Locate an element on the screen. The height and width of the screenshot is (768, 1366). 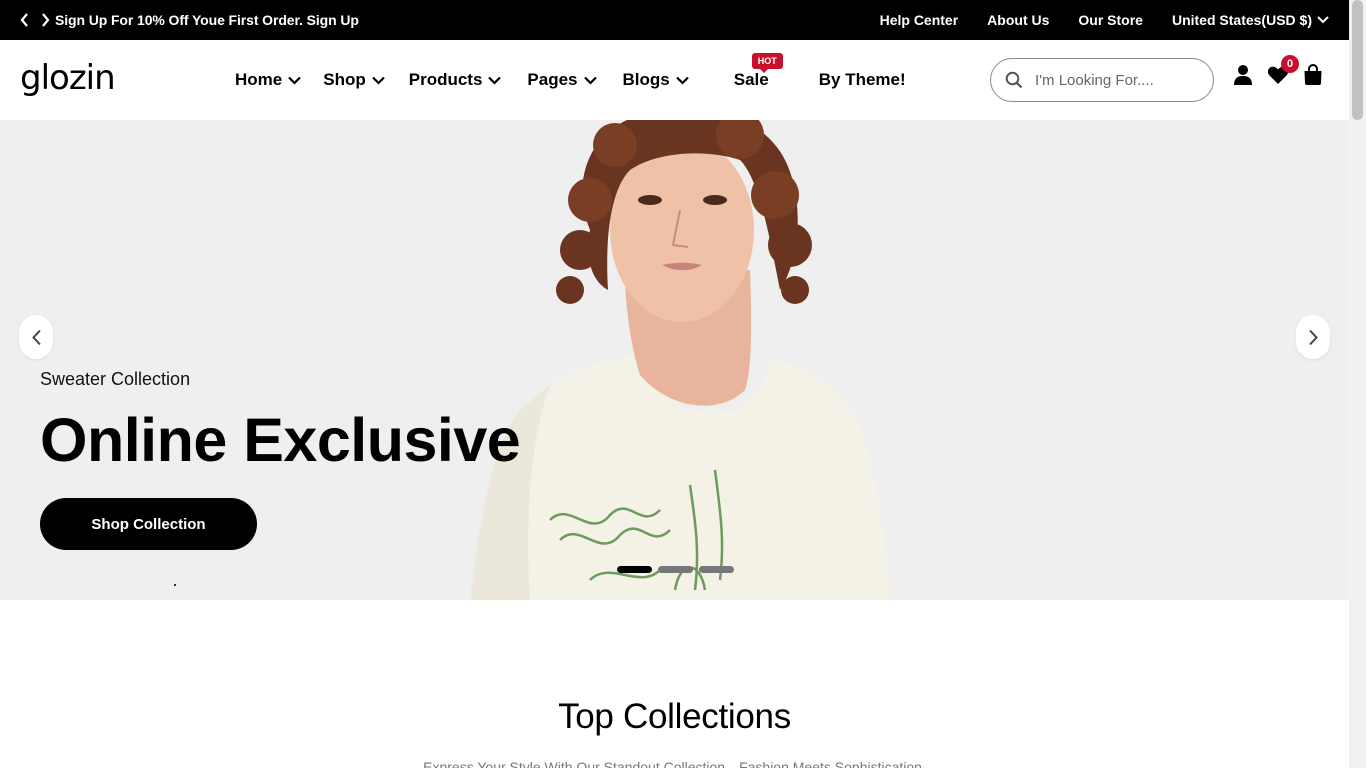
announcement-prev-button is located at coordinates (25, 20).